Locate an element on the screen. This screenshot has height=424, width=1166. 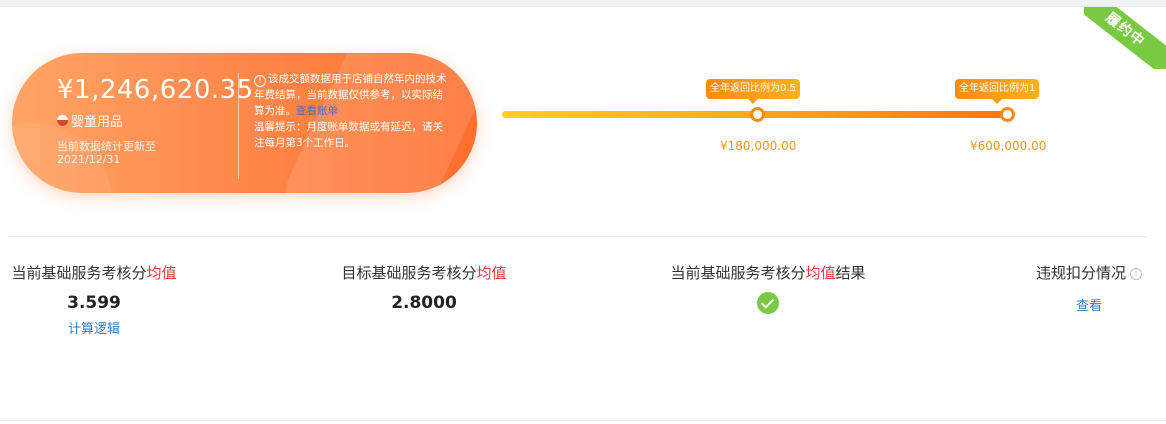
category-label: 婴童用品 is located at coordinates (97, 122).